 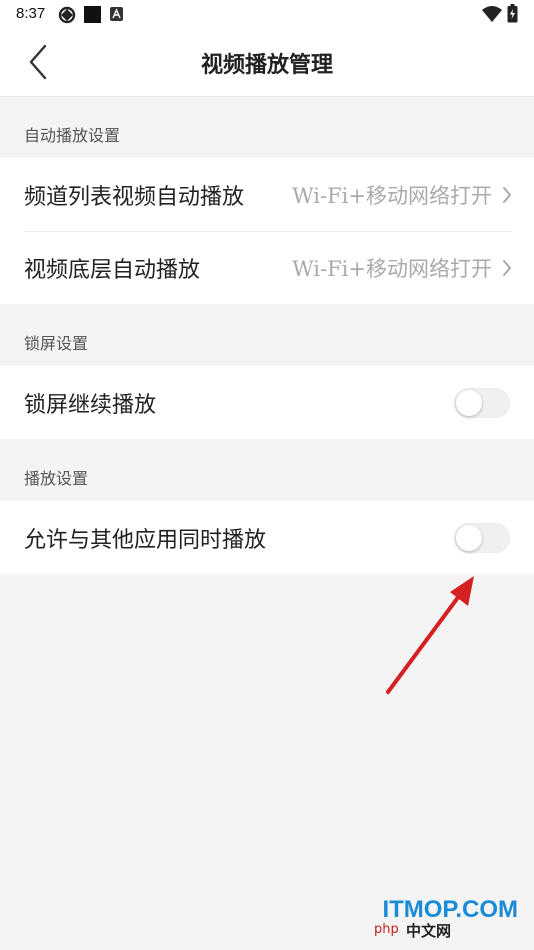 I want to click on setting-label: 频道列表视频自动播放, so click(x=134, y=197).